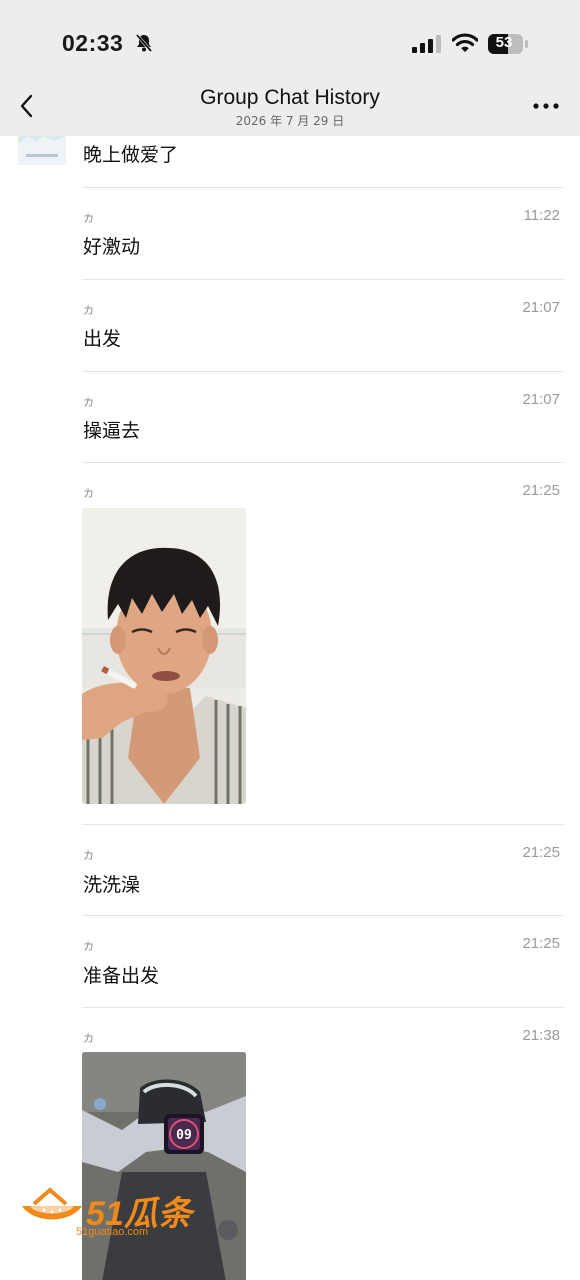  I want to click on wifi-icon, so click(465, 42).